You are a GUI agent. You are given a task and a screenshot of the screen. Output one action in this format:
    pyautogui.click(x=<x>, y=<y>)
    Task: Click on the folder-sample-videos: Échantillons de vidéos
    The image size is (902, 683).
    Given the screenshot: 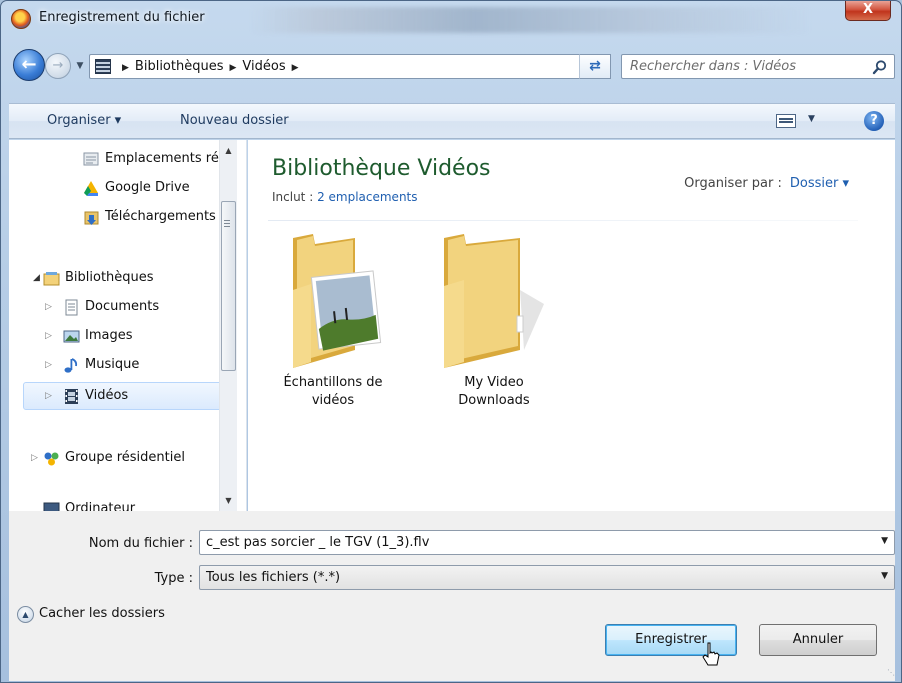 What is the action you would take?
    pyautogui.click(x=333, y=320)
    